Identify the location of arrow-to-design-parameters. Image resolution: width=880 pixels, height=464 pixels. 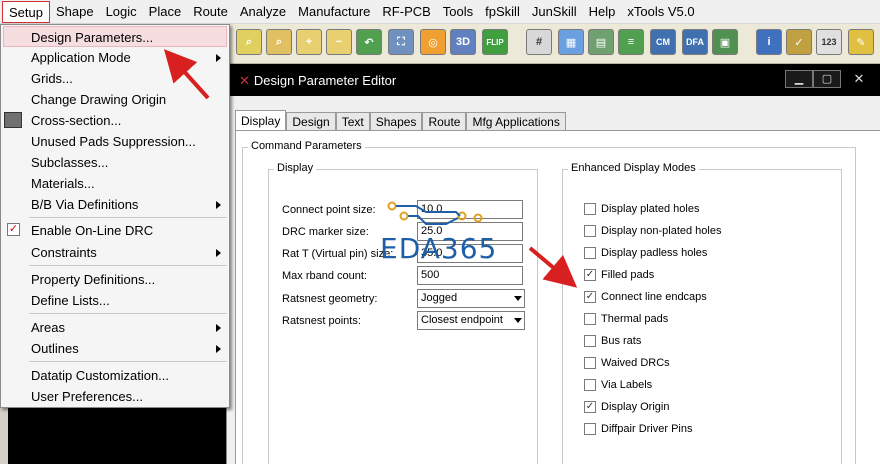
(186, 74).